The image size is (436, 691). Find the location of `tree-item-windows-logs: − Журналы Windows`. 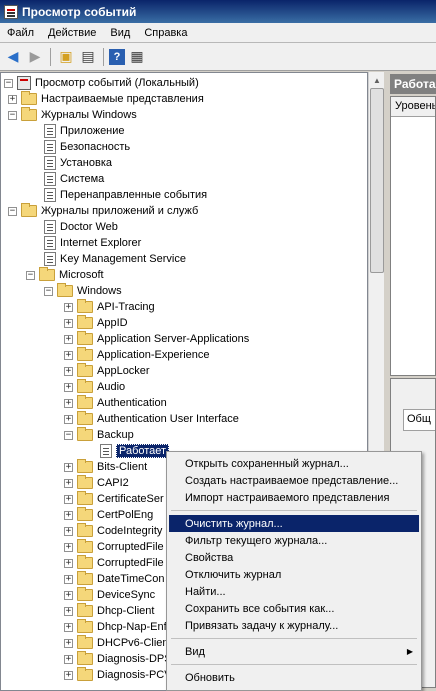

tree-item-windows-logs: − Журналы Windows is located at coordinates (72, 115).